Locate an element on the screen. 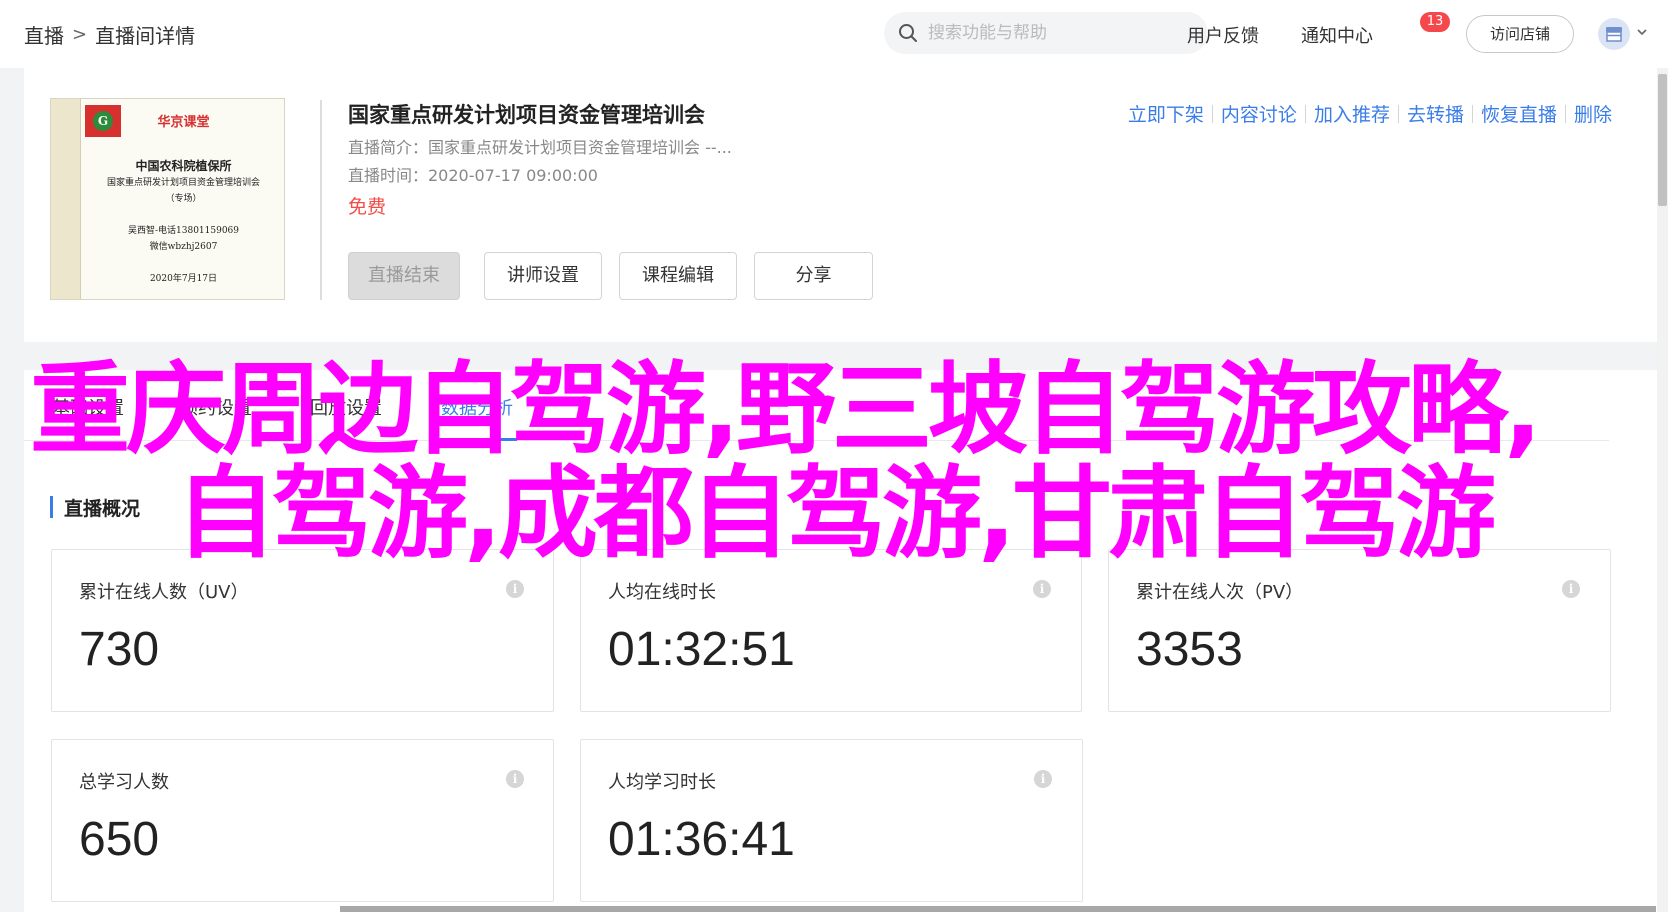  stat-value: 01:32:51 is located at coordinates (701, 649).